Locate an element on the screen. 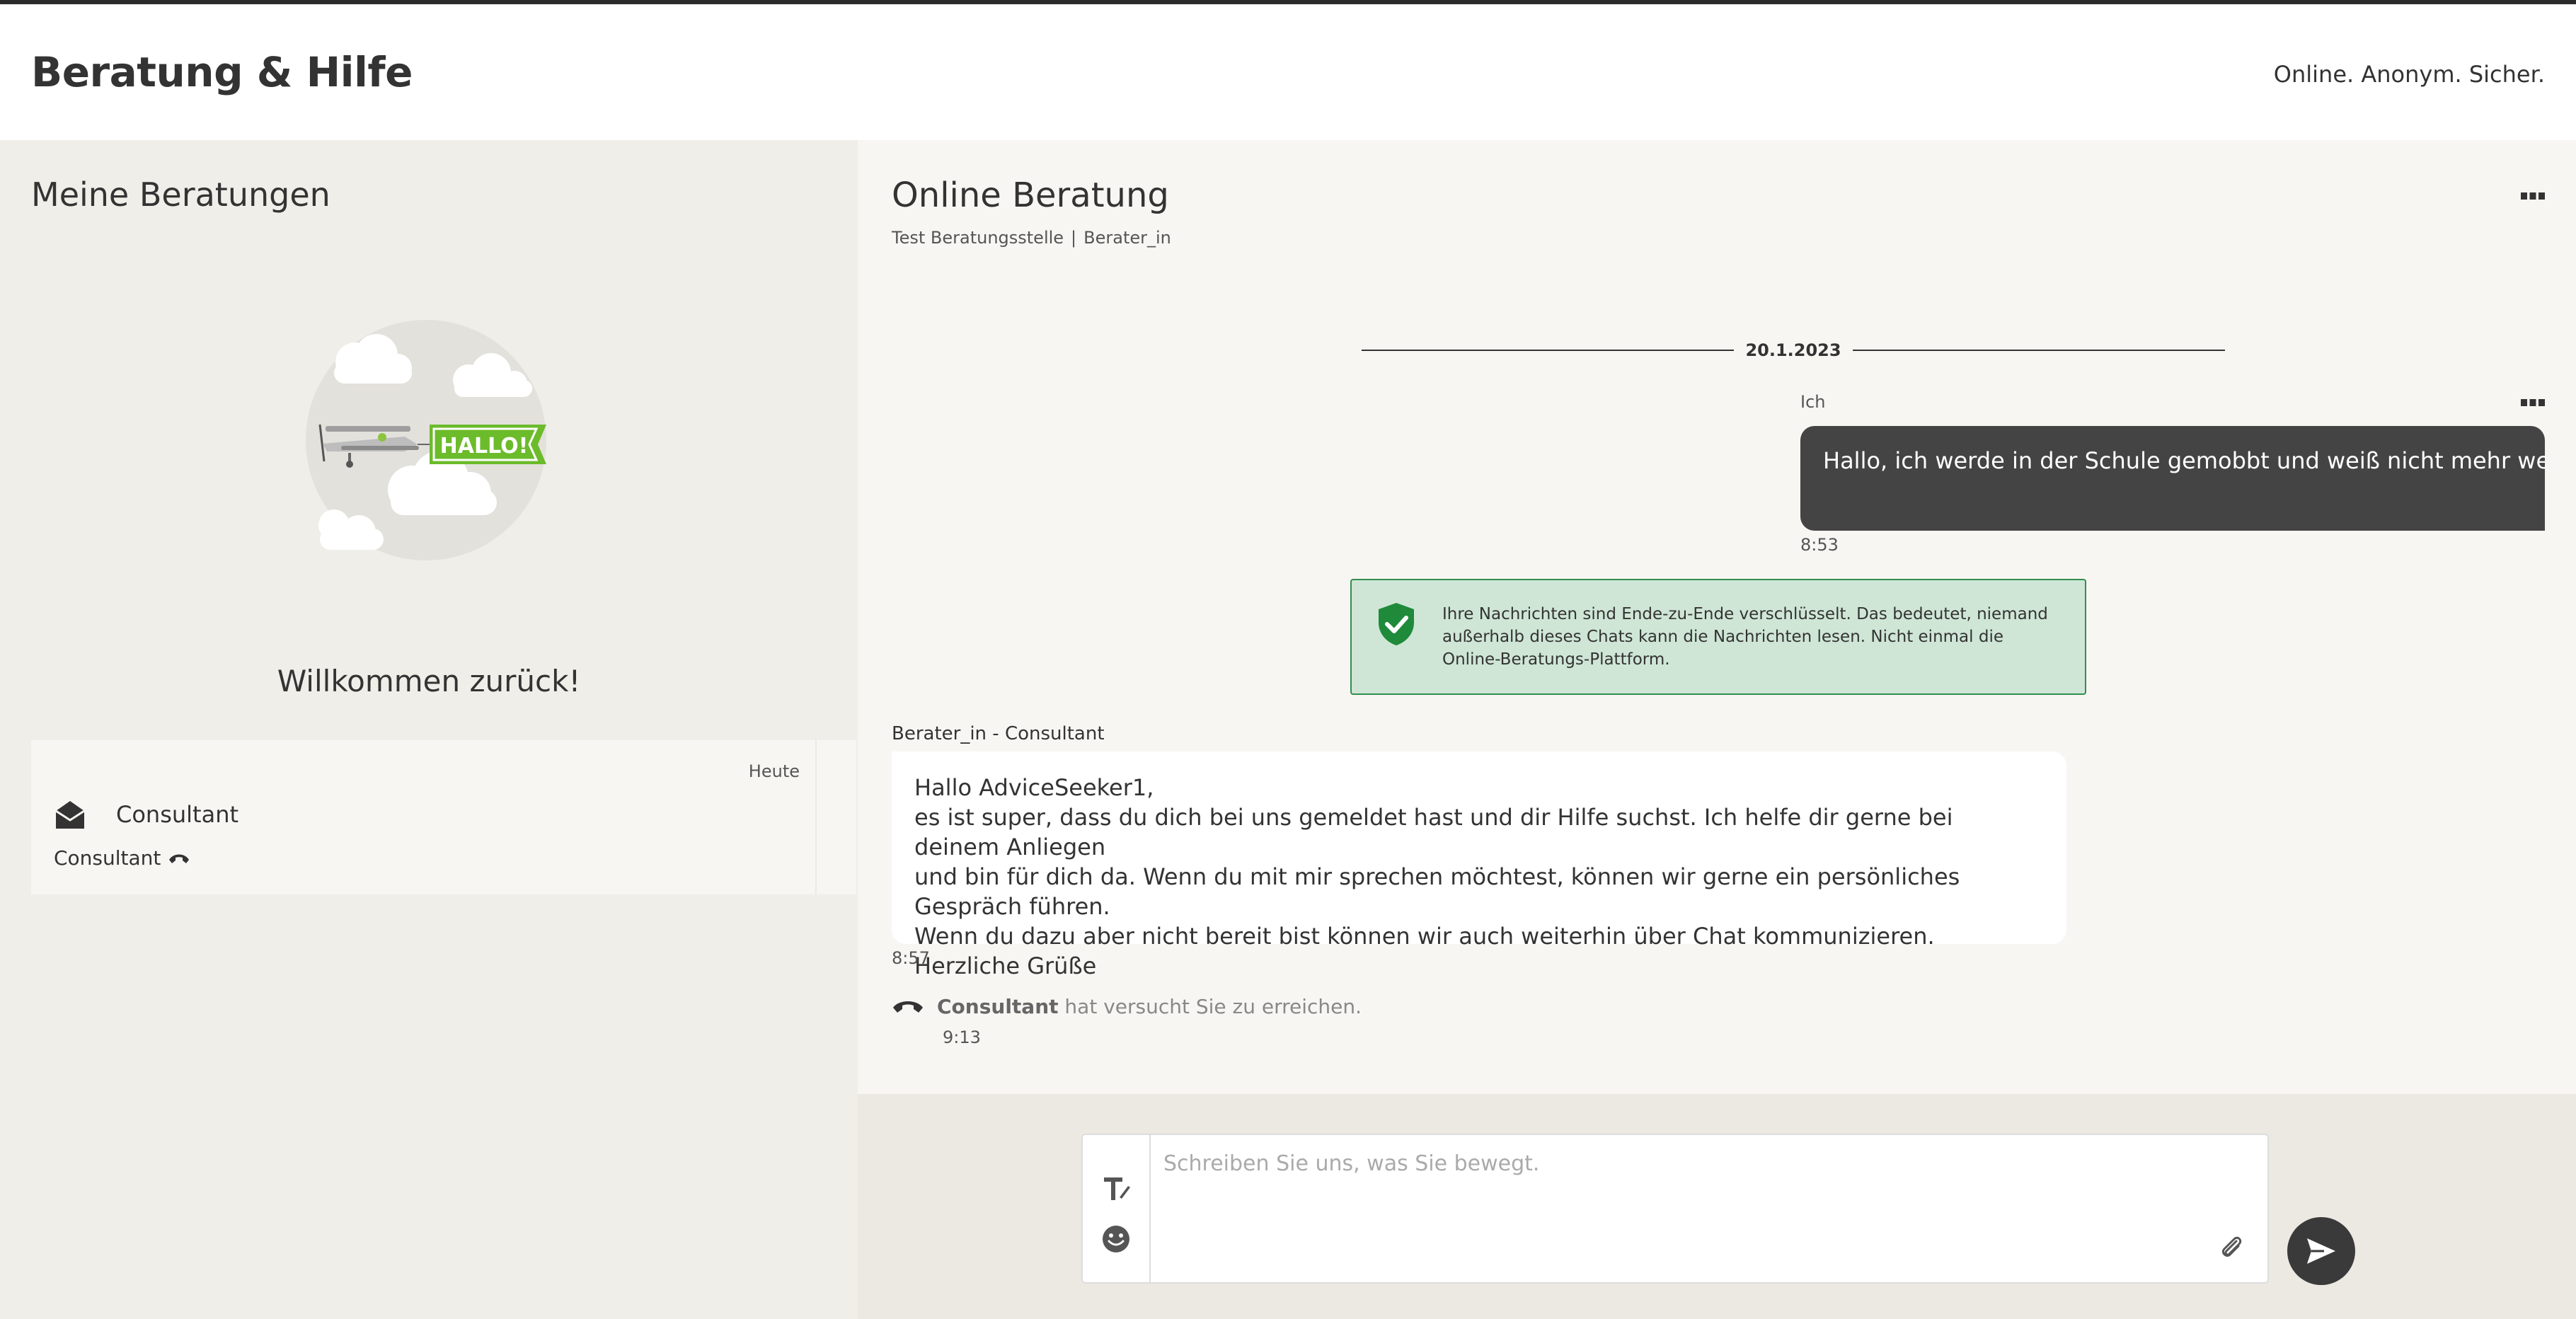  sidebar-title: Meine Beratungen is located at coordinates (181, 194).